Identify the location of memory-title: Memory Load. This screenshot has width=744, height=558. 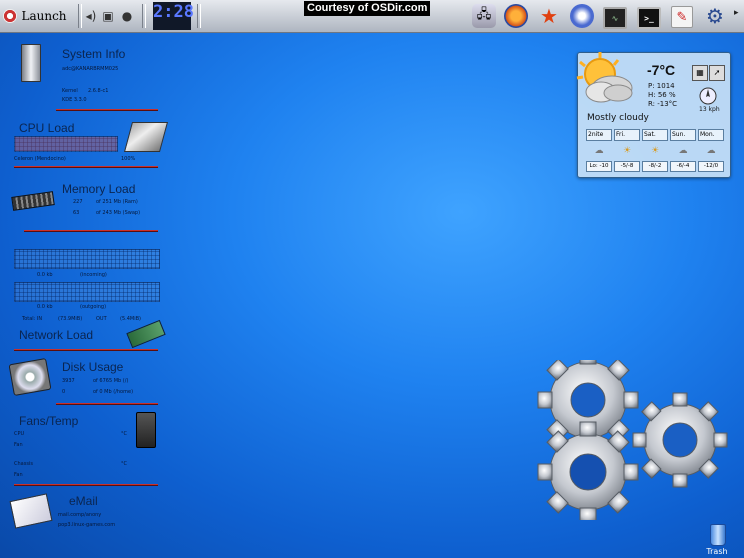
(99, 189).